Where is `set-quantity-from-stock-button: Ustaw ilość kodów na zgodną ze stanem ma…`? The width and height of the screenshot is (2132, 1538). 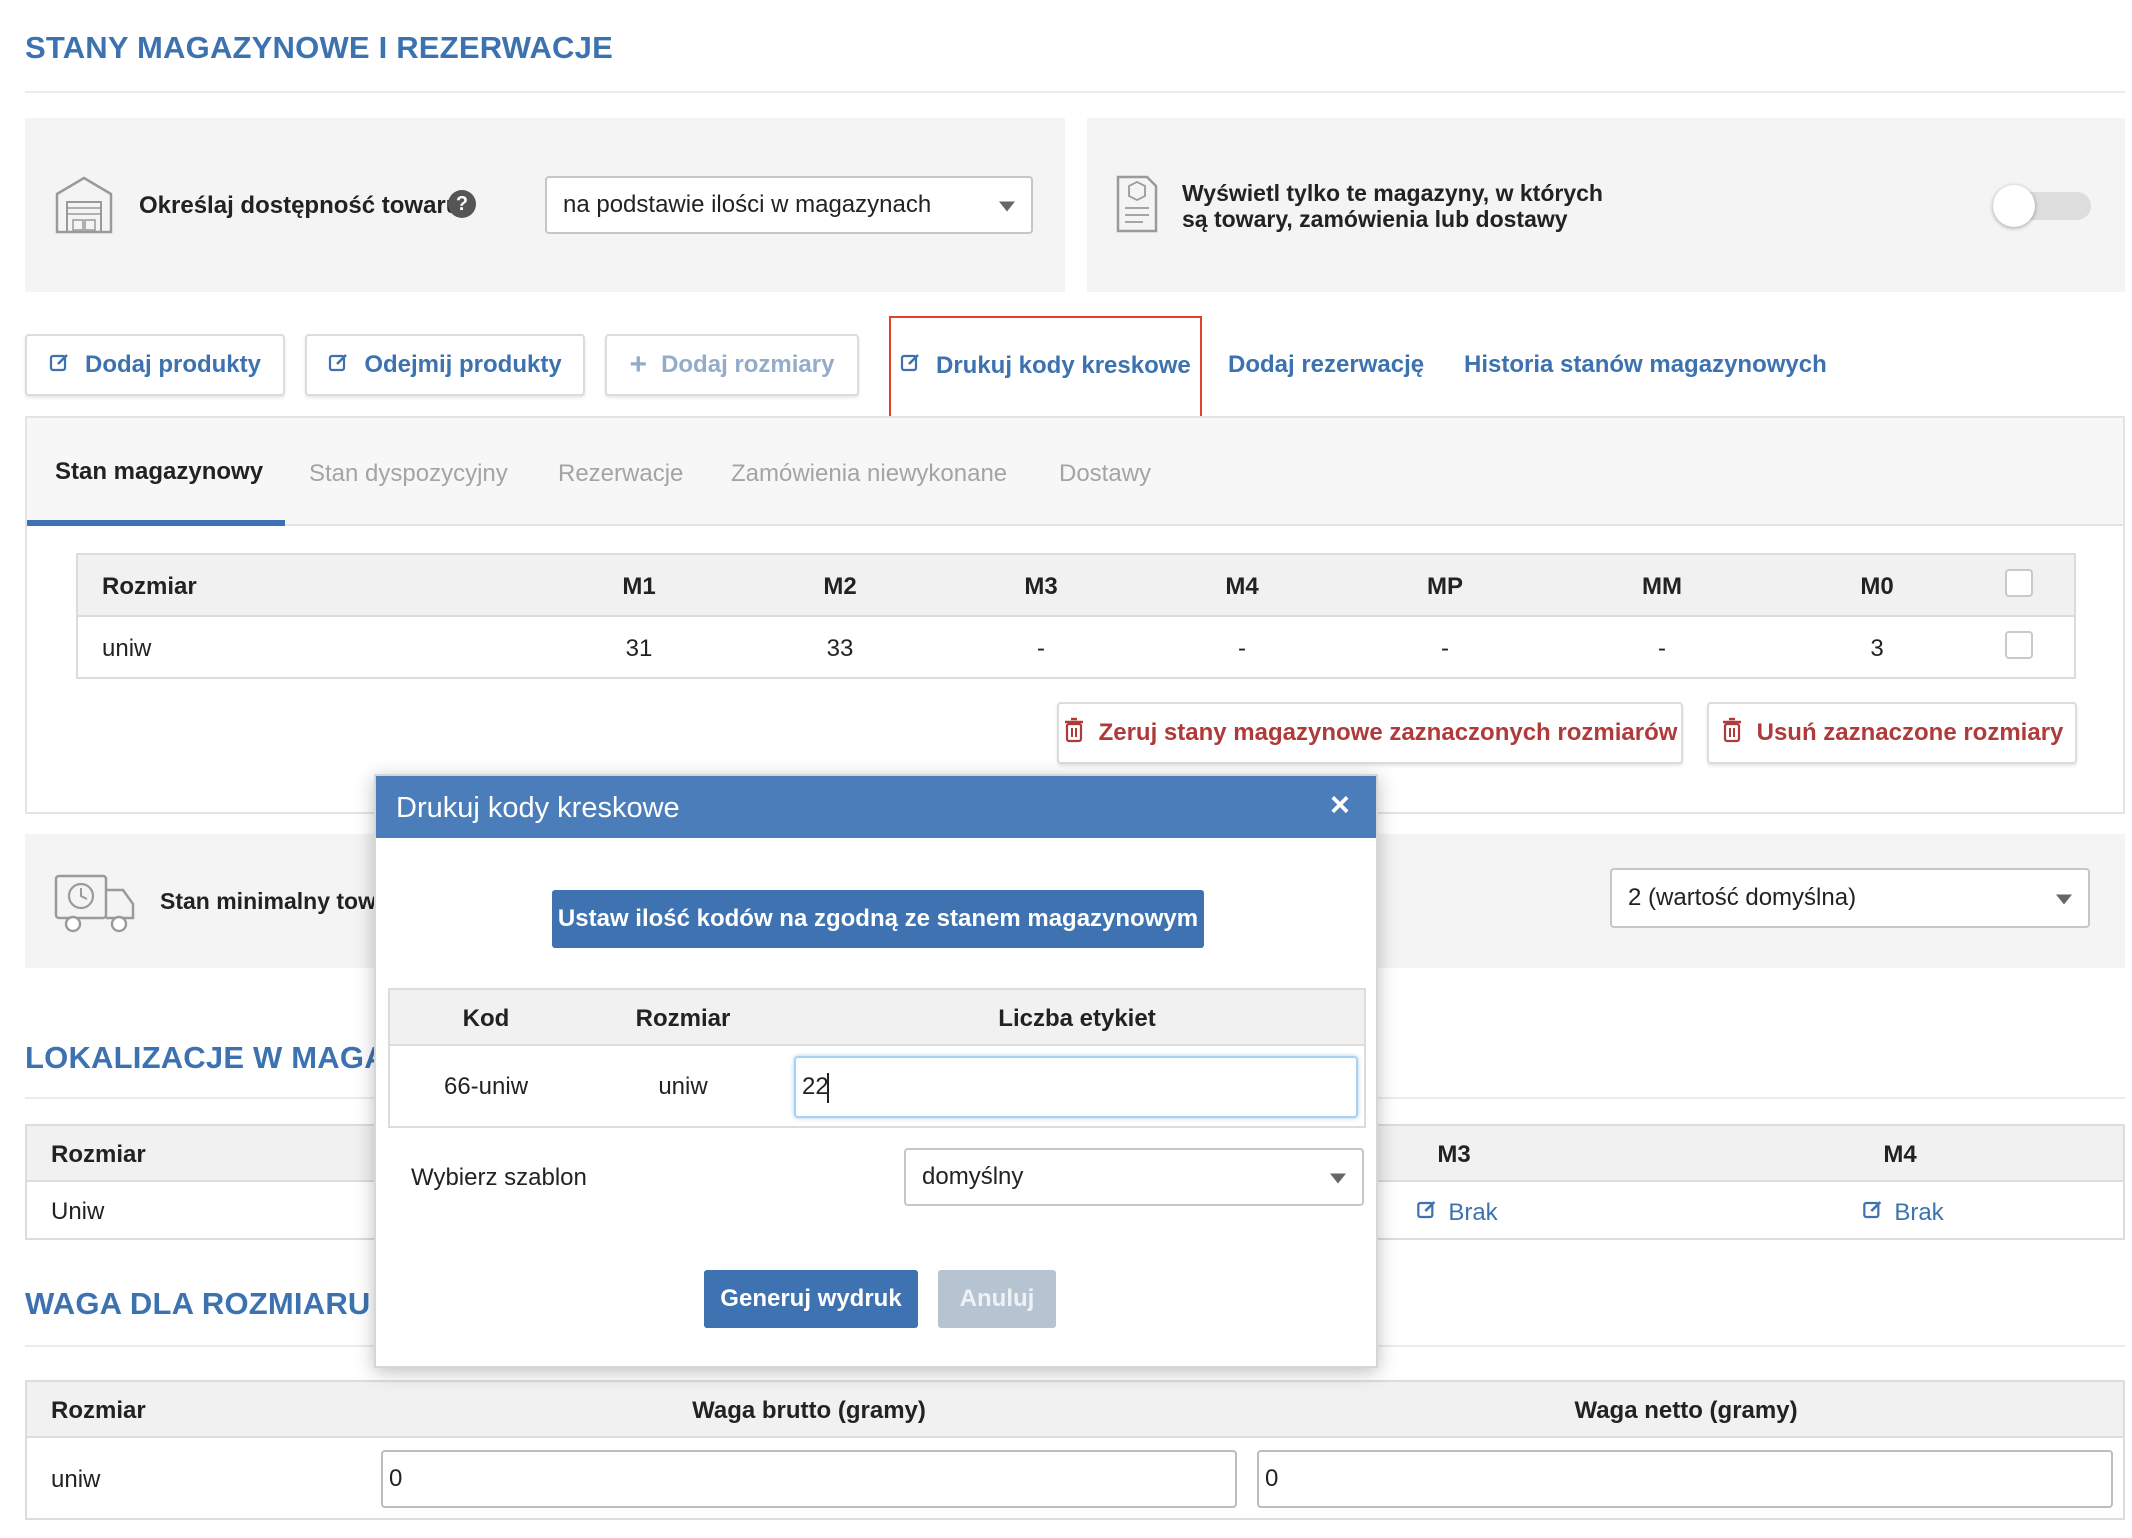
set-quantity-from-stock-button: Ustaw ilość kodów na zgodną ze stanem ma… is located at coordinates (878, 919).